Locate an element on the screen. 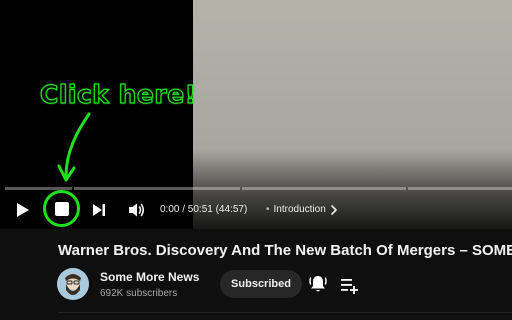 Image resolution: width=512 pixels, height=320 pixels. playlist-add-icon is located at coordinates (350, 286).